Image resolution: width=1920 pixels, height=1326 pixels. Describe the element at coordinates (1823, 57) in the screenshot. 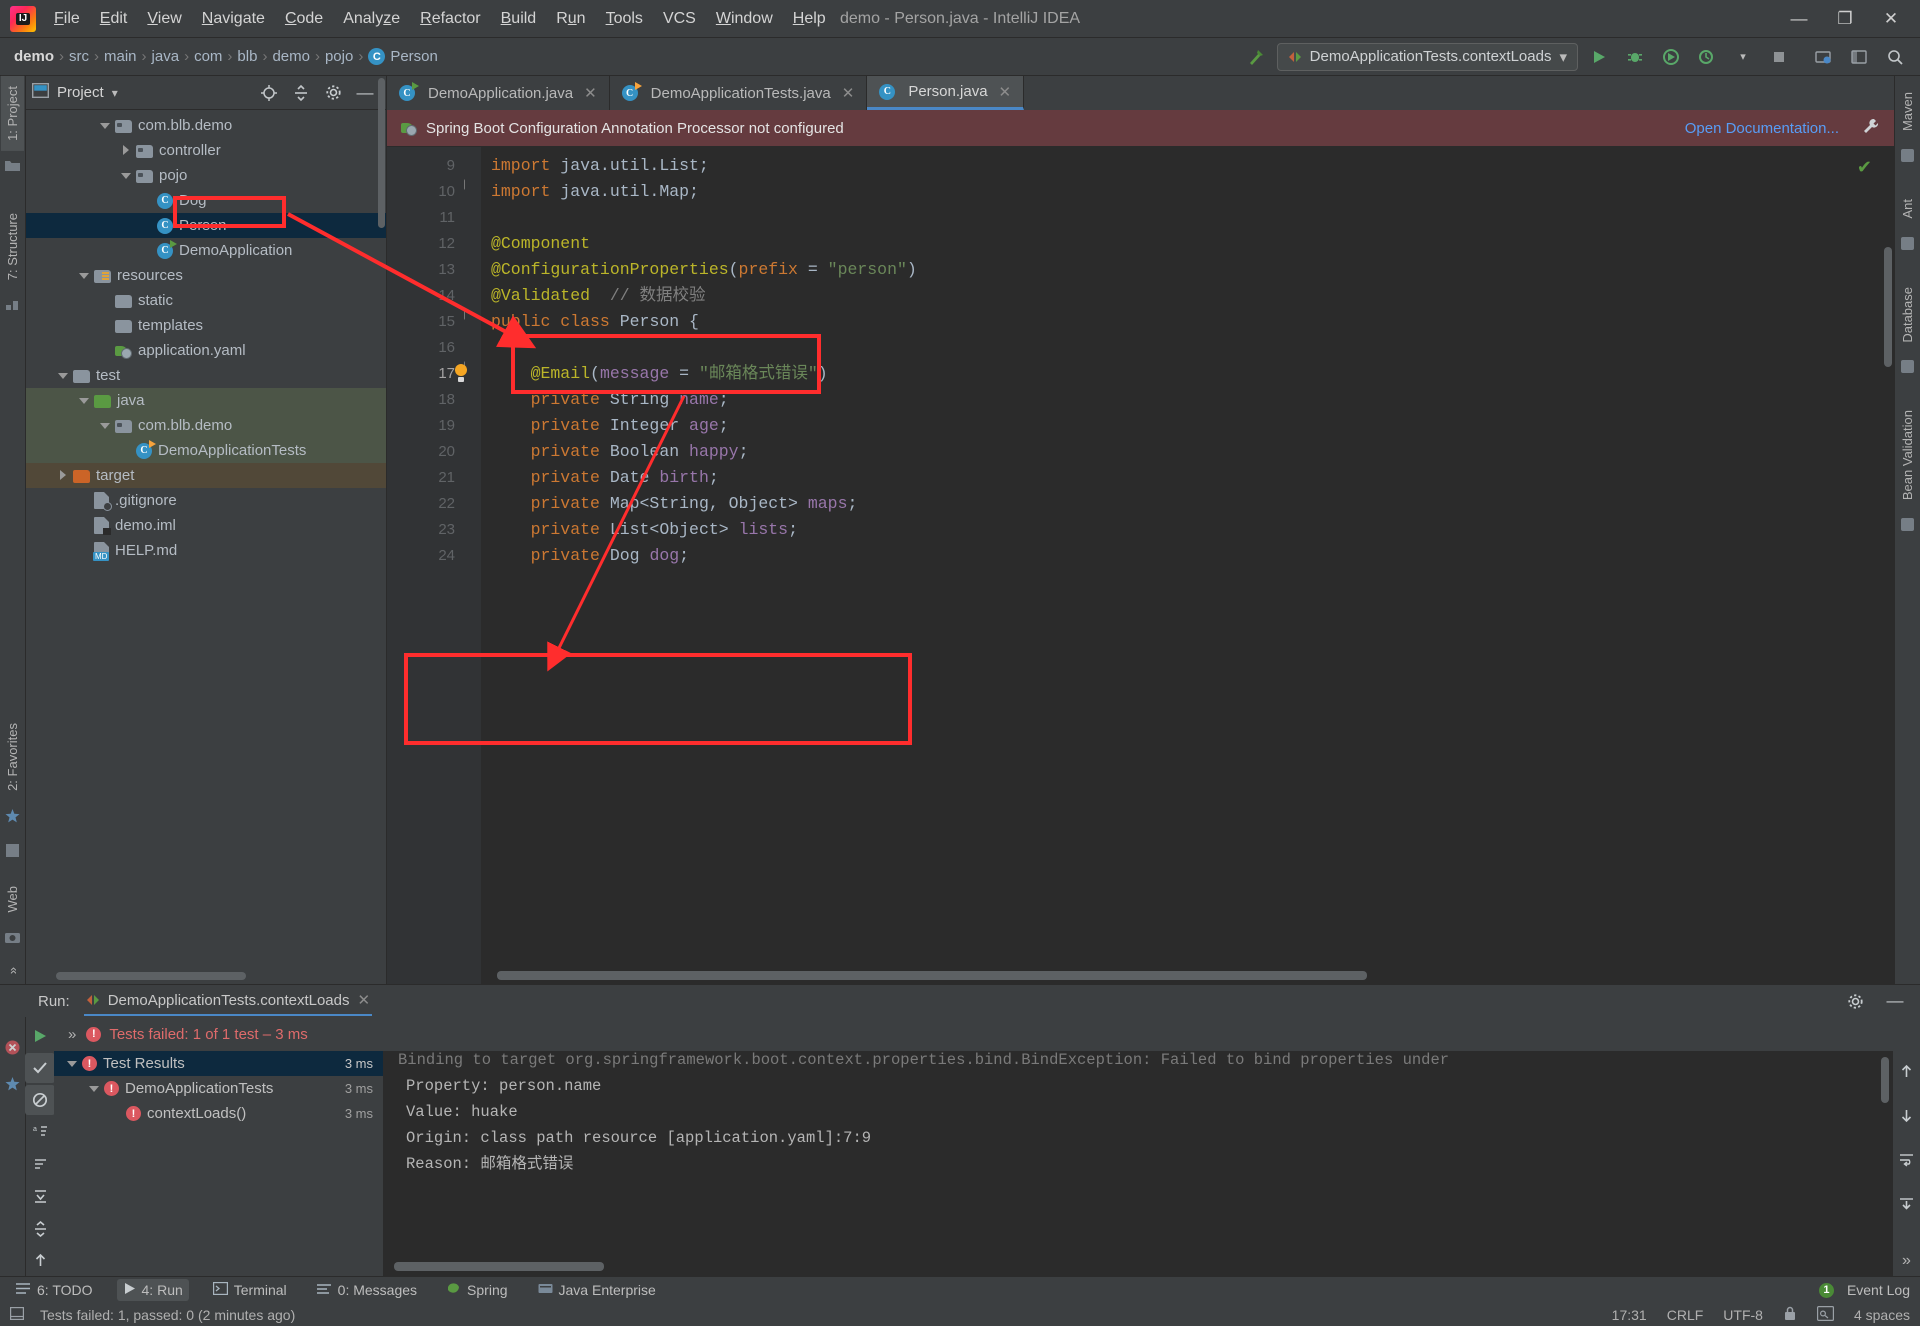

I see `update-icon` at that location.